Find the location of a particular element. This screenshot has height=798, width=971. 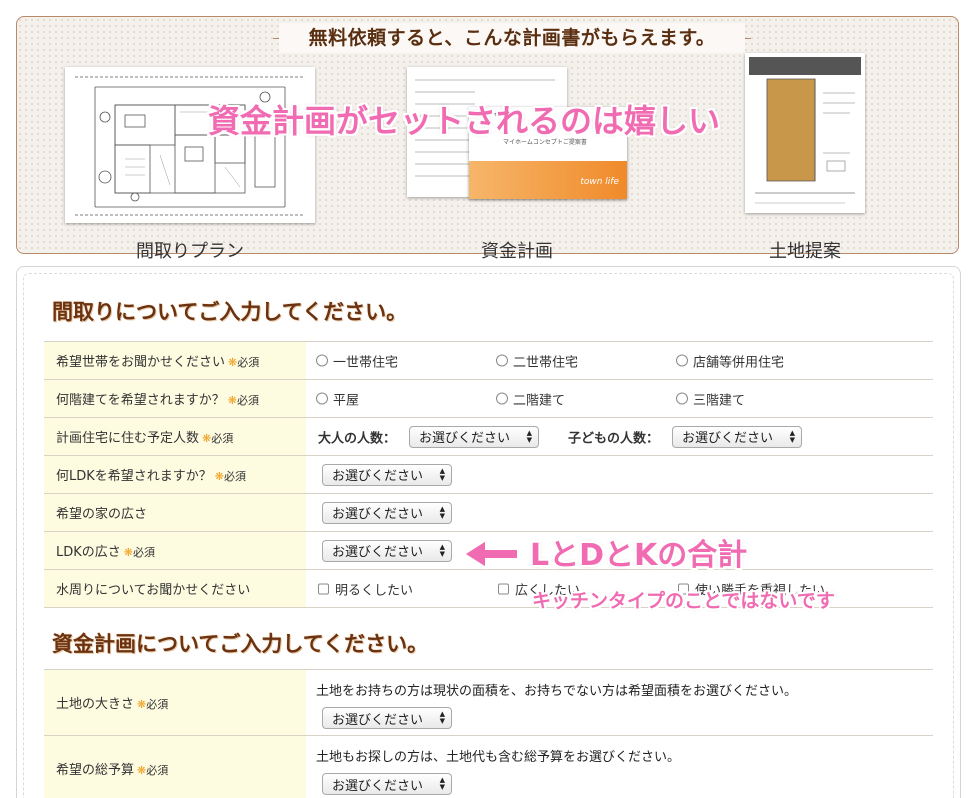

annotation-ldk-total: LとDとKの合計 is located at coordinates (639, 555).